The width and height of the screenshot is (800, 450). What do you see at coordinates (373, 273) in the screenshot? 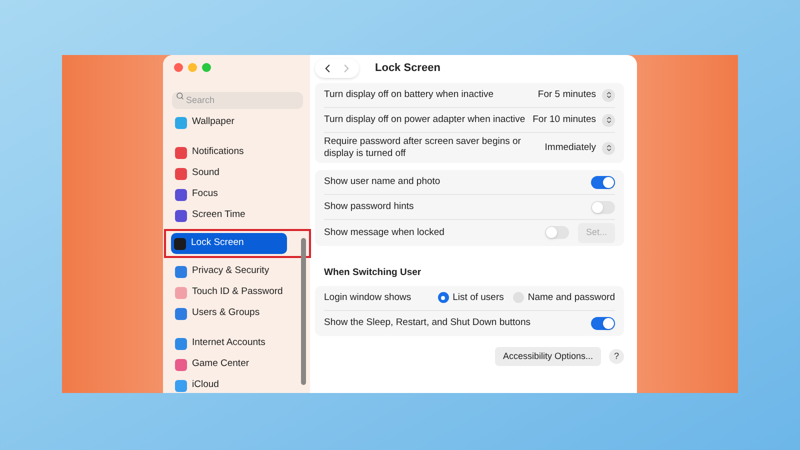
I see `section-title: When Switching User` at bounding box center [373, 273].